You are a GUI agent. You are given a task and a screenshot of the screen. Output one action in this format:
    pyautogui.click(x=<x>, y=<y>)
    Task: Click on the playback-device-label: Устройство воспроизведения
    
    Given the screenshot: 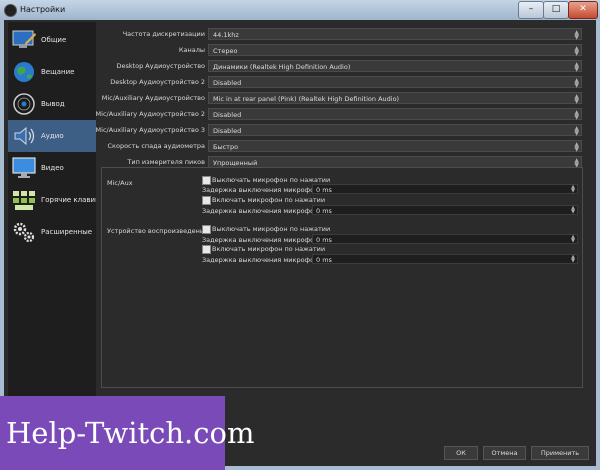 What is the action you would take?
    pyautogui.click(x=158, y=231)
    